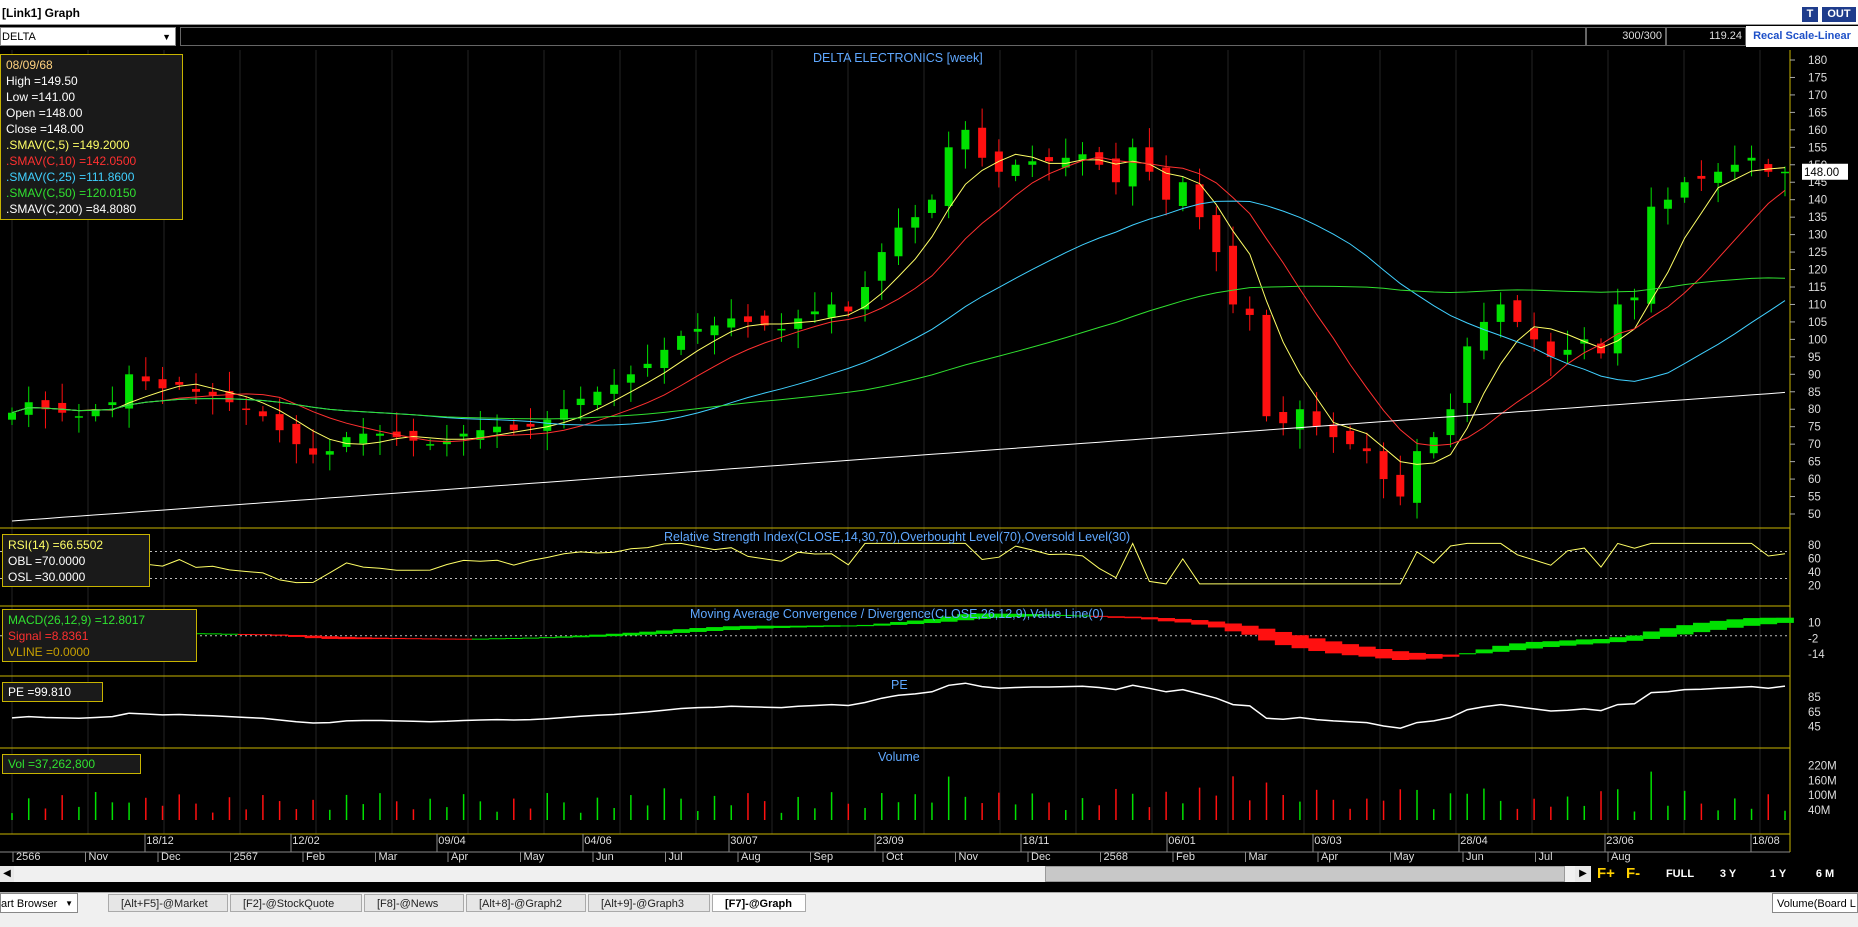 Image resolution: width=1858 pixels, height=927 pixels. What do you see at coordinates (1814, 698) in the screenshot?
I see `pe-tick-label: 85` at bounding box center [1814, 698].